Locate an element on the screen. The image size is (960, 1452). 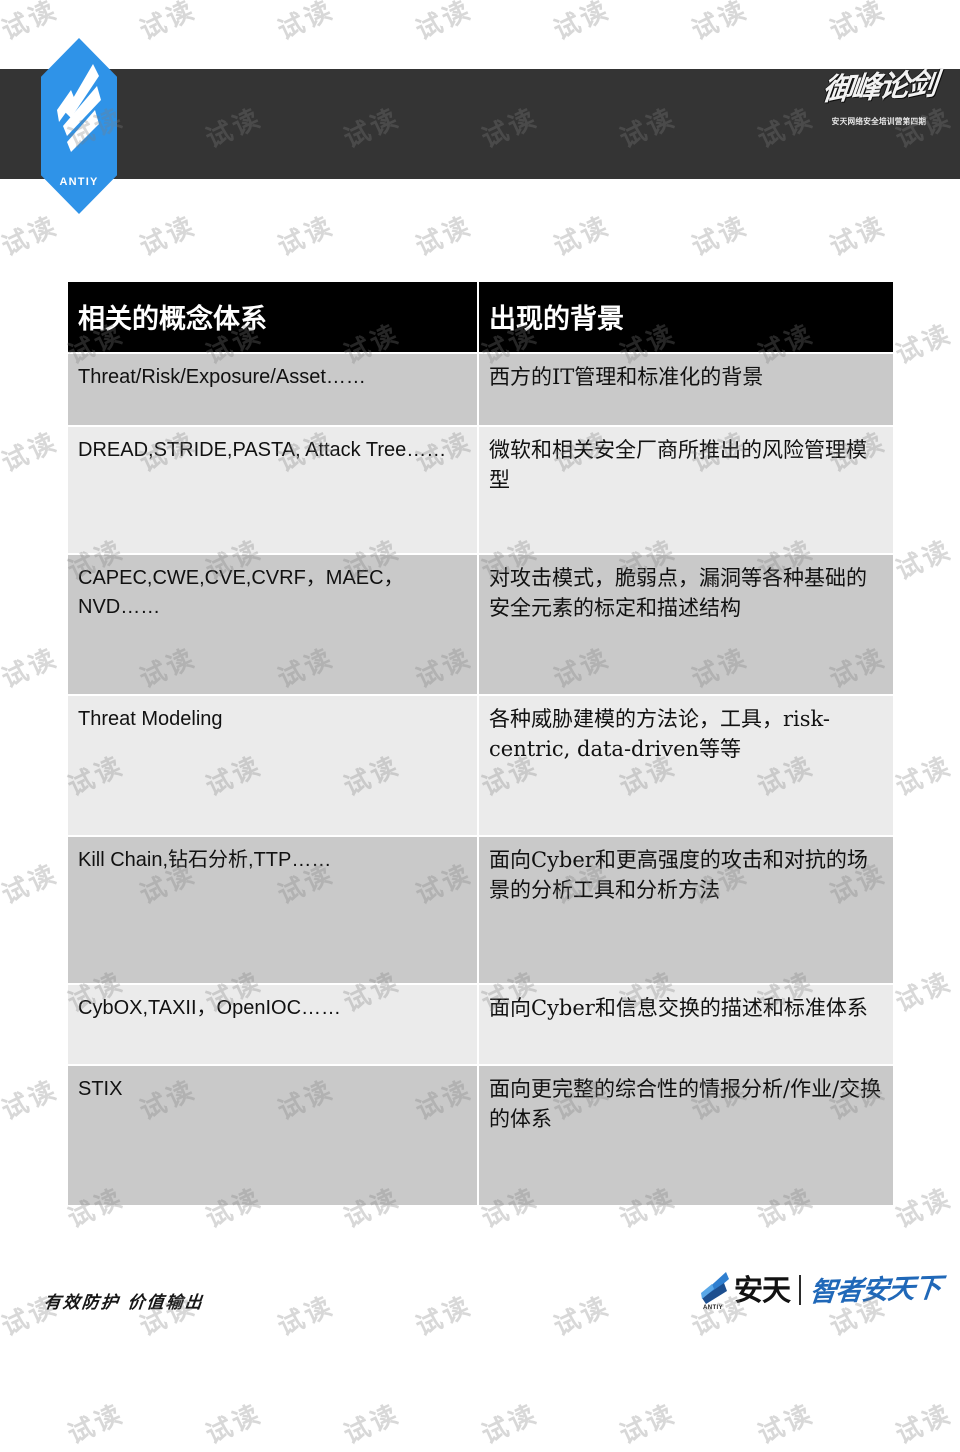
cell-background: 微软和相关安全厂商所推出的风险管理模型 is located at coordinates (685, 489).